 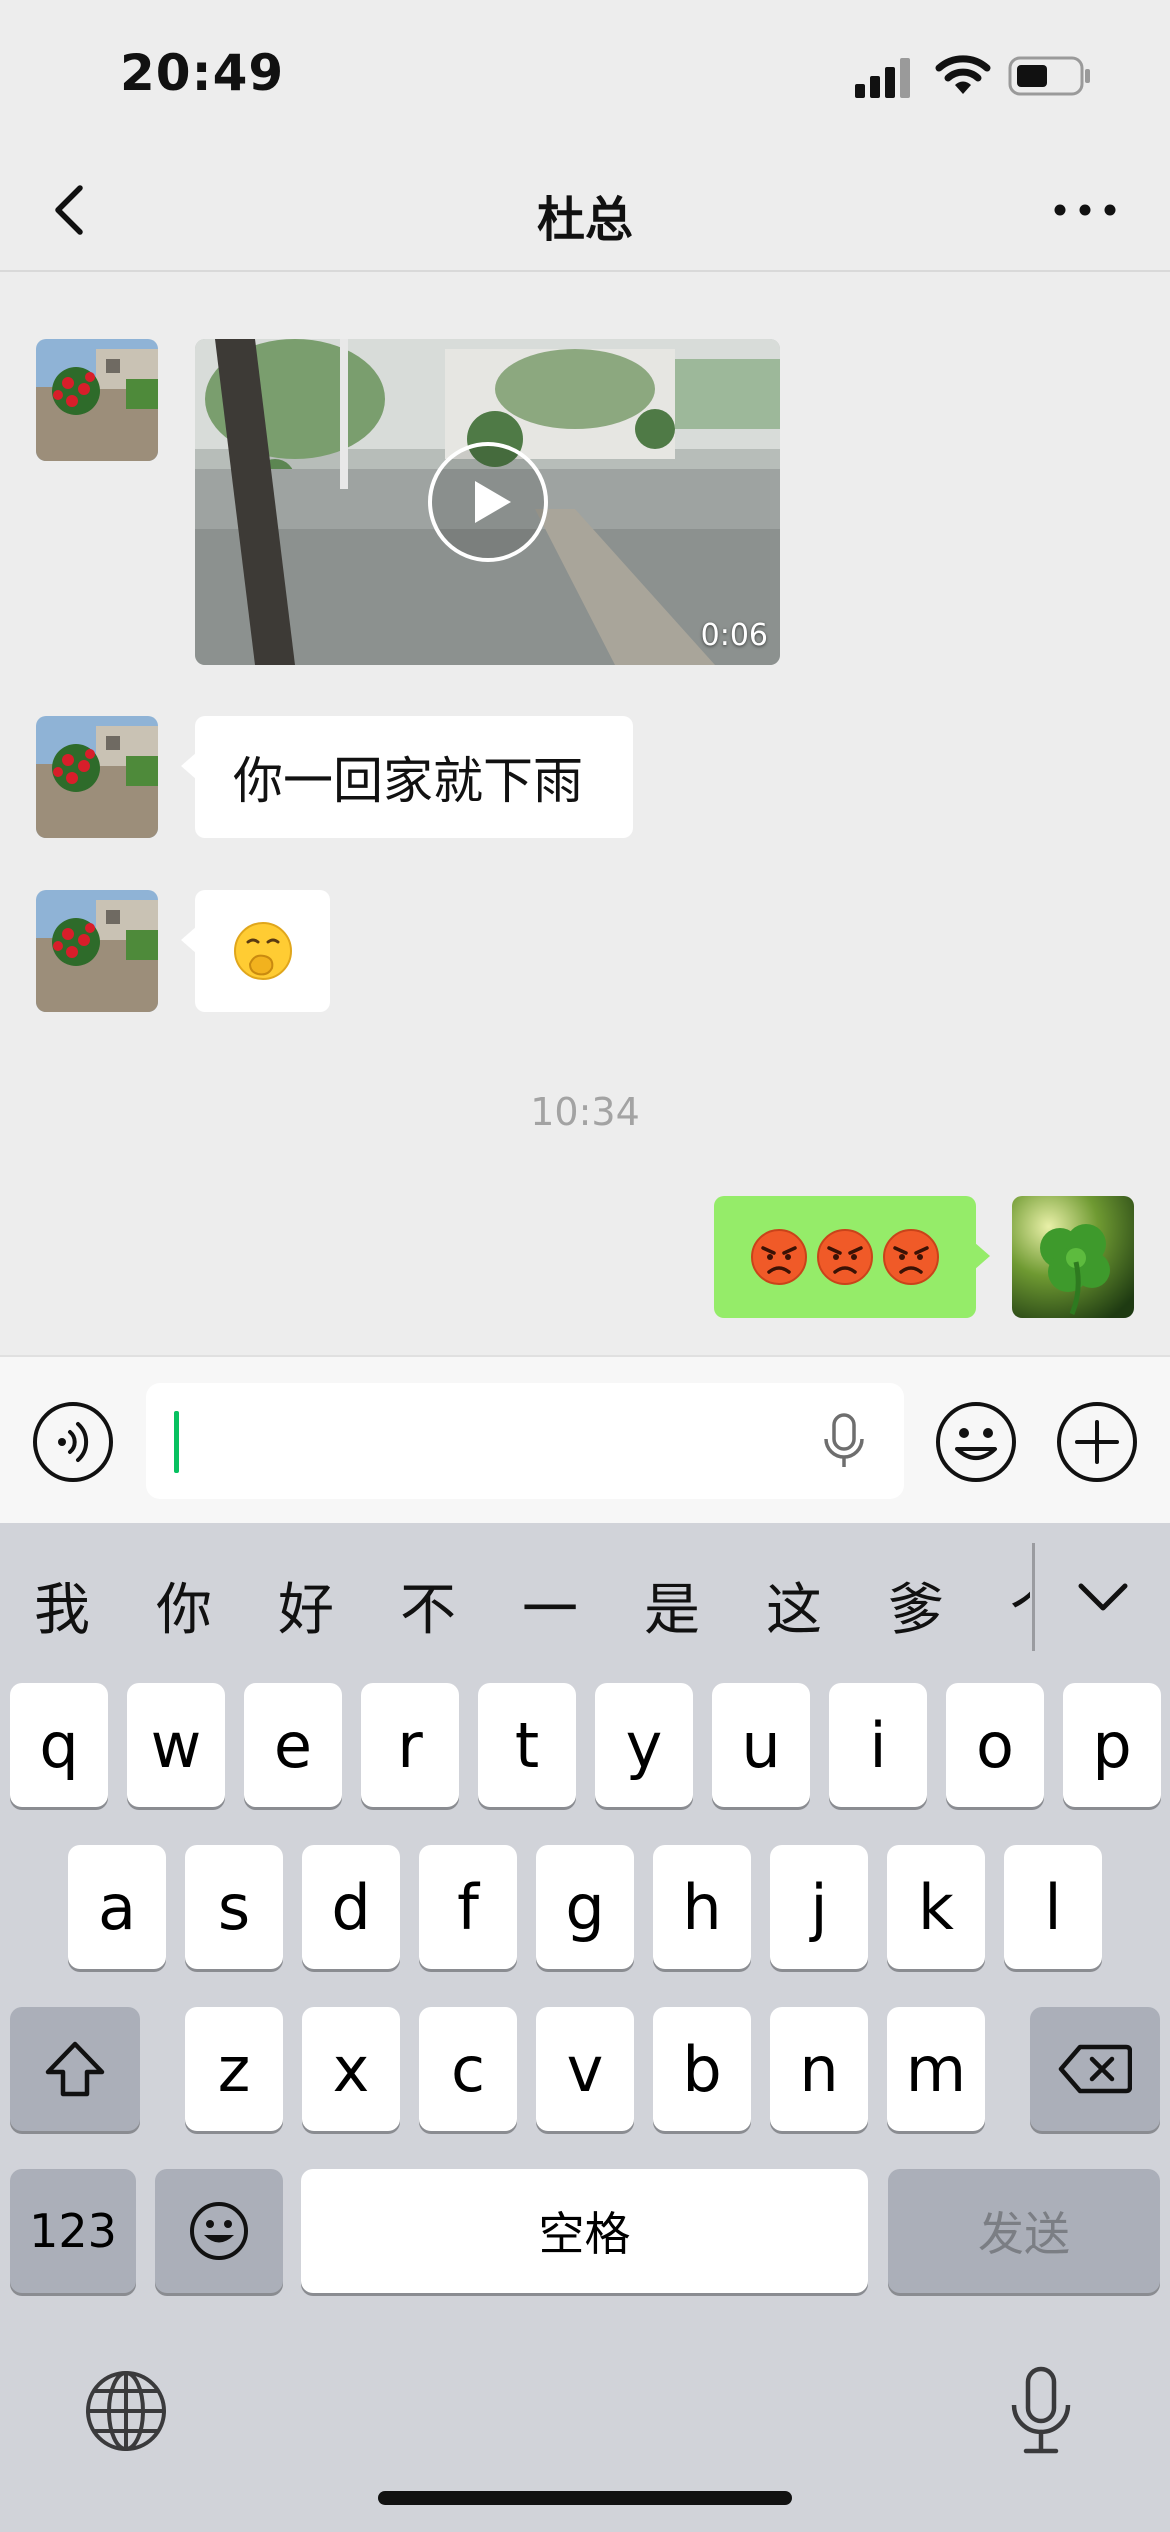 What do you see at coordinates (585, 1112) in the screenshot?
I see `time-divider: 10:34` at bounding box center [585, 1112].